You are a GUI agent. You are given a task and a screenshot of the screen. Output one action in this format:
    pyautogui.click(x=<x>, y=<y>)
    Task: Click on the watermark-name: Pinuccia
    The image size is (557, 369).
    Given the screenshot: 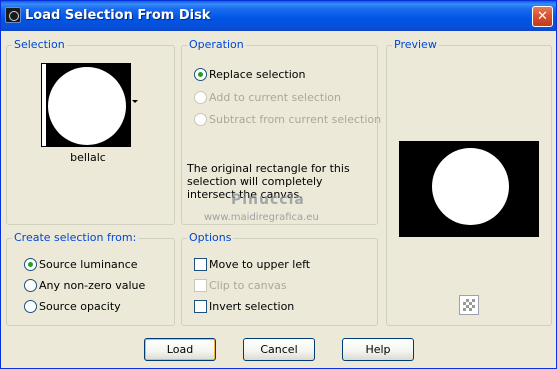 What is the action you would take?
    pyautogui.click(x=268, y=200)
    